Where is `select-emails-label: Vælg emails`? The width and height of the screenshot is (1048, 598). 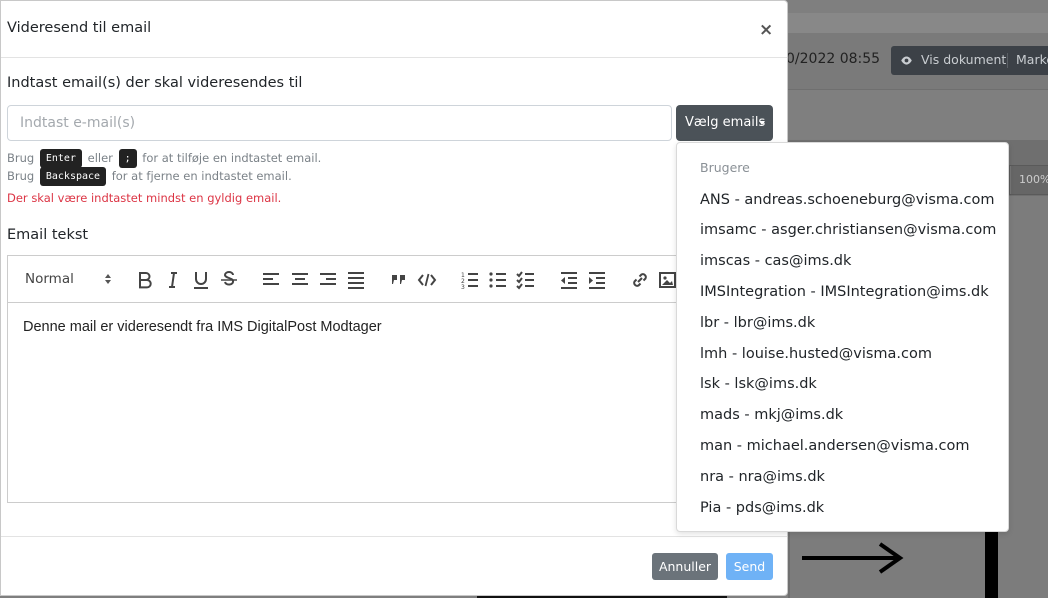
select-emails-label: Vælg emails is located at coordinates (725, 122).